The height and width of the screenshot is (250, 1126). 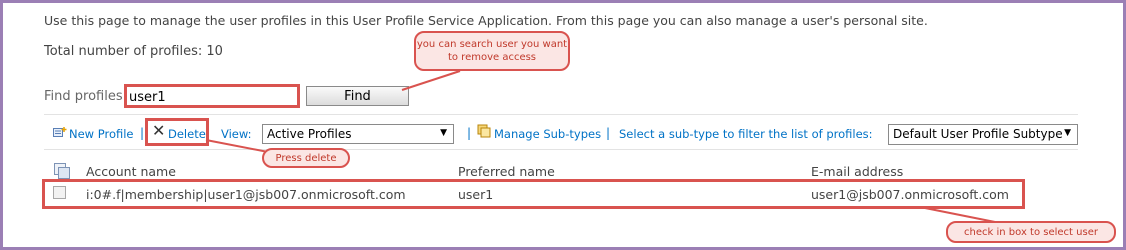 I want to click on checkbox-annotation-callout: check in box to select user, so click(x=1031, y=232).